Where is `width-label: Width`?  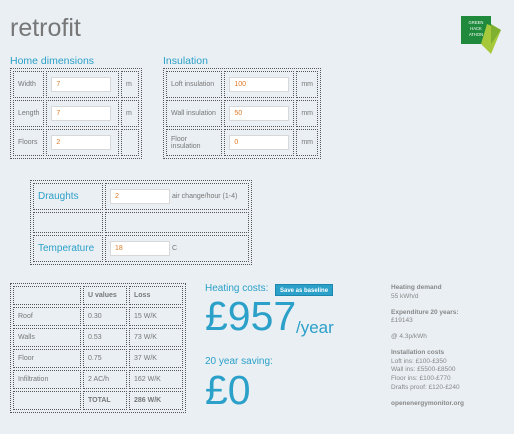
width-label: Width is located at coordinates (29, 84).